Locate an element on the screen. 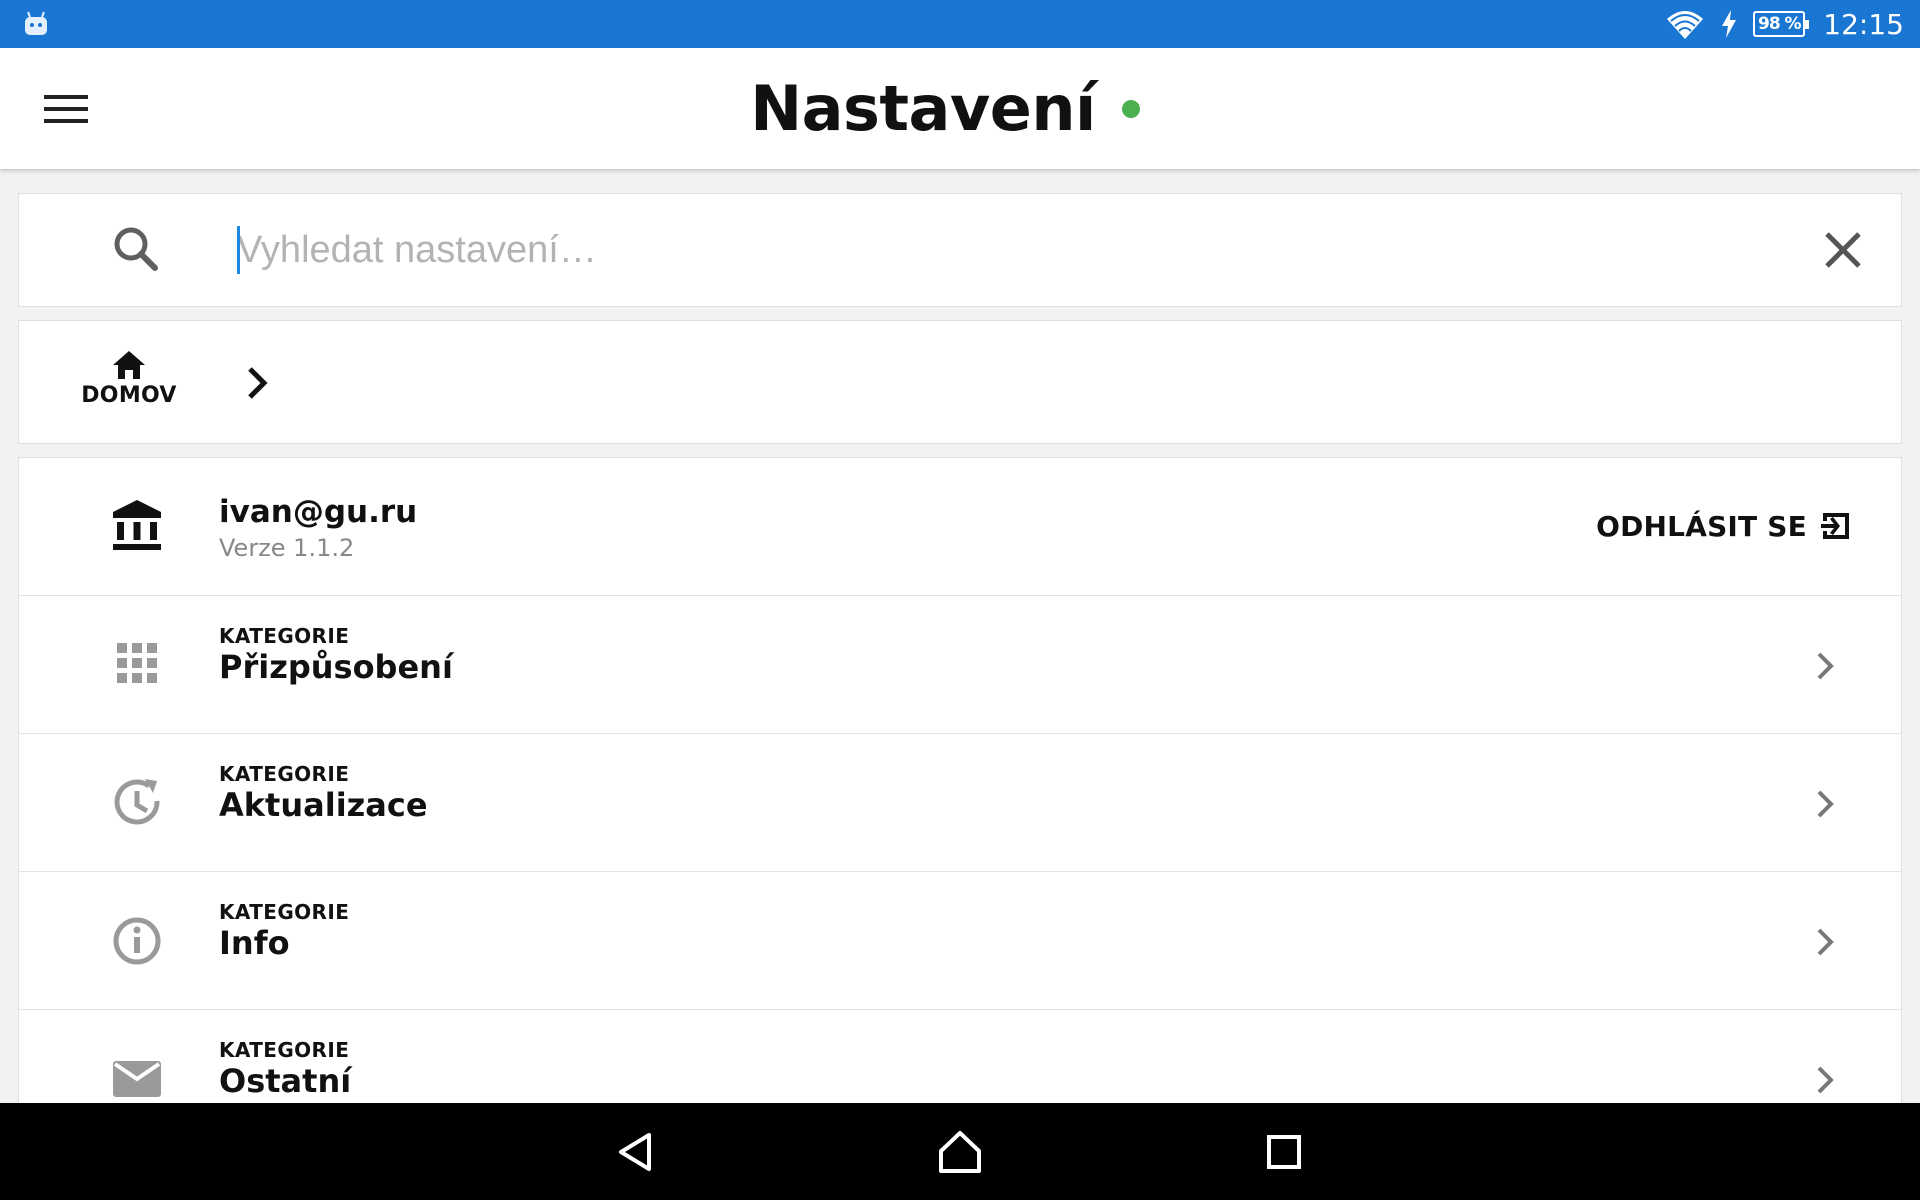  category-name: Přizpůsobení is located at coordinates (336, 667).